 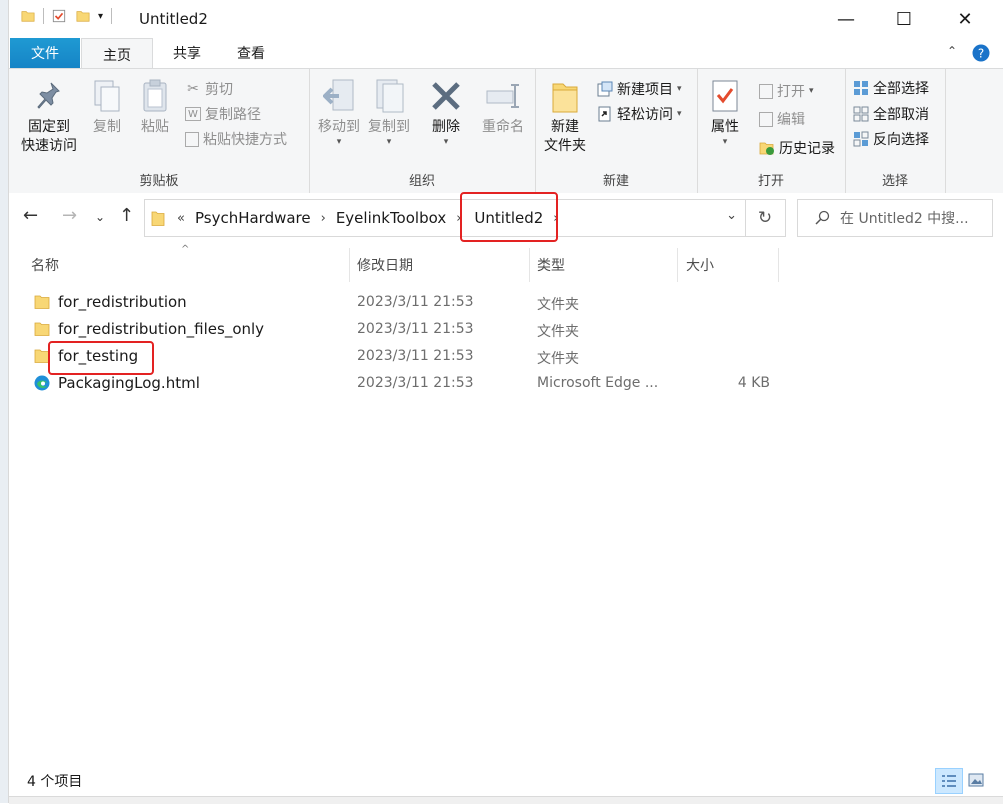 I want to click on help-icon: ?, so click(x=981, y=53).